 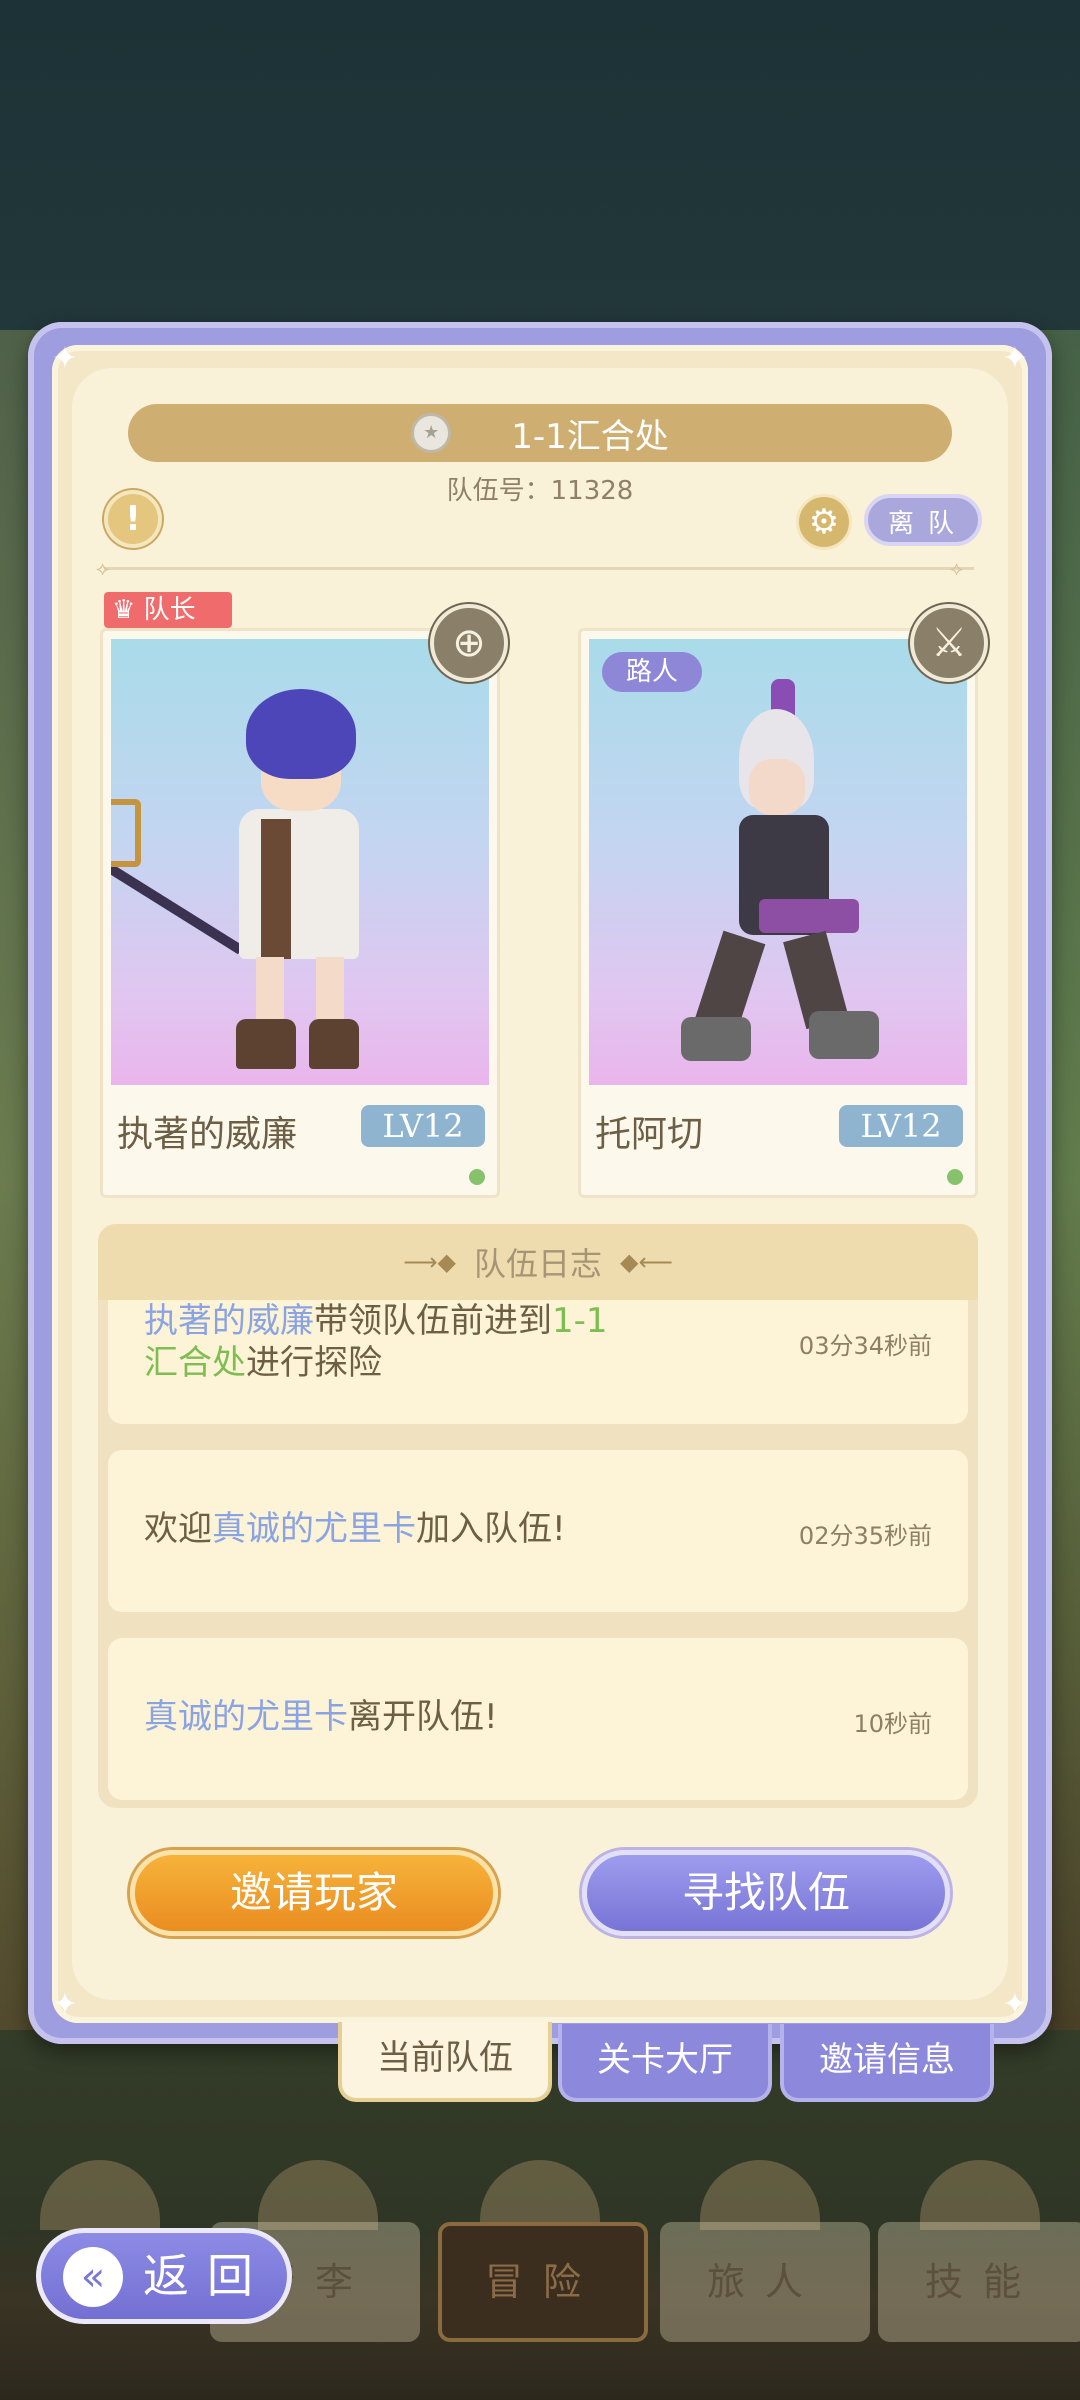 I want to click on nav-item-skills: 技能, so click(x=979, y=2282).